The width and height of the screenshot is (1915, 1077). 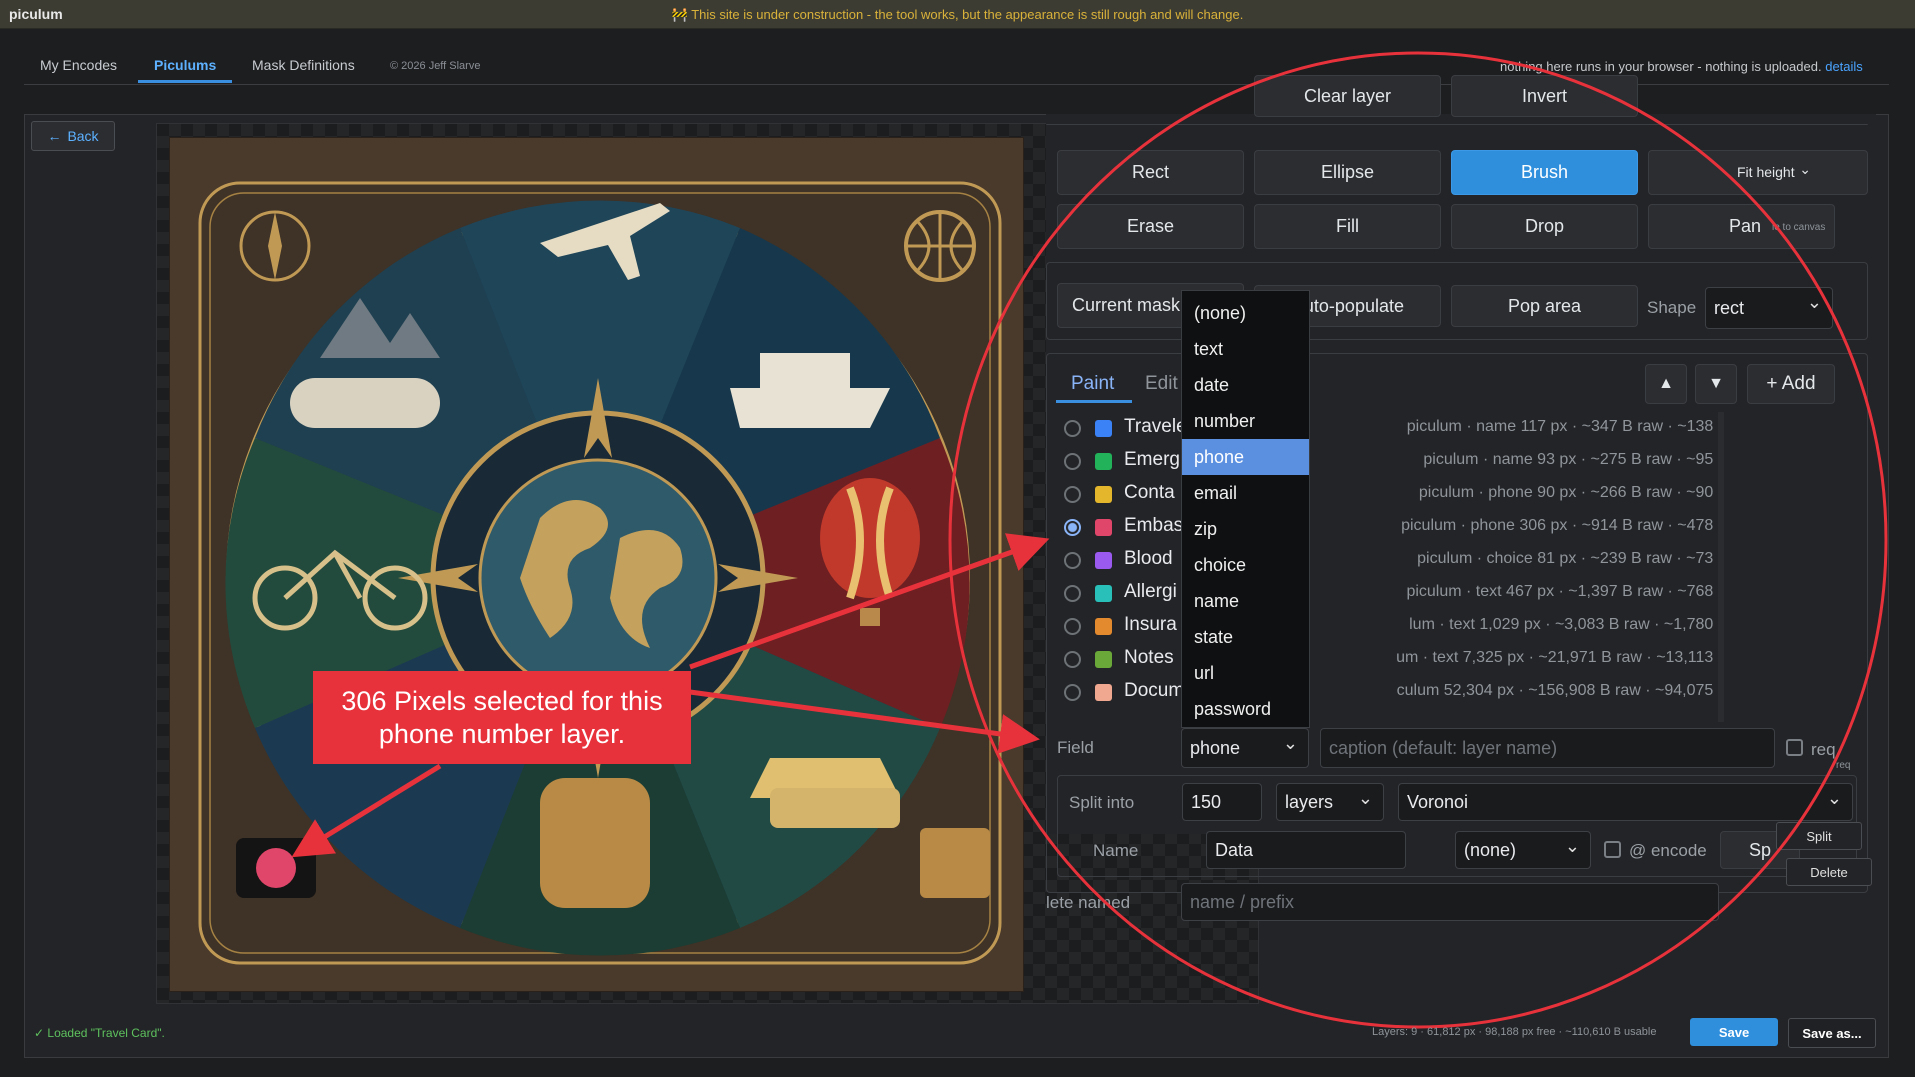 I want to click on dropdown-option: url, so click(x=1245, y=673).